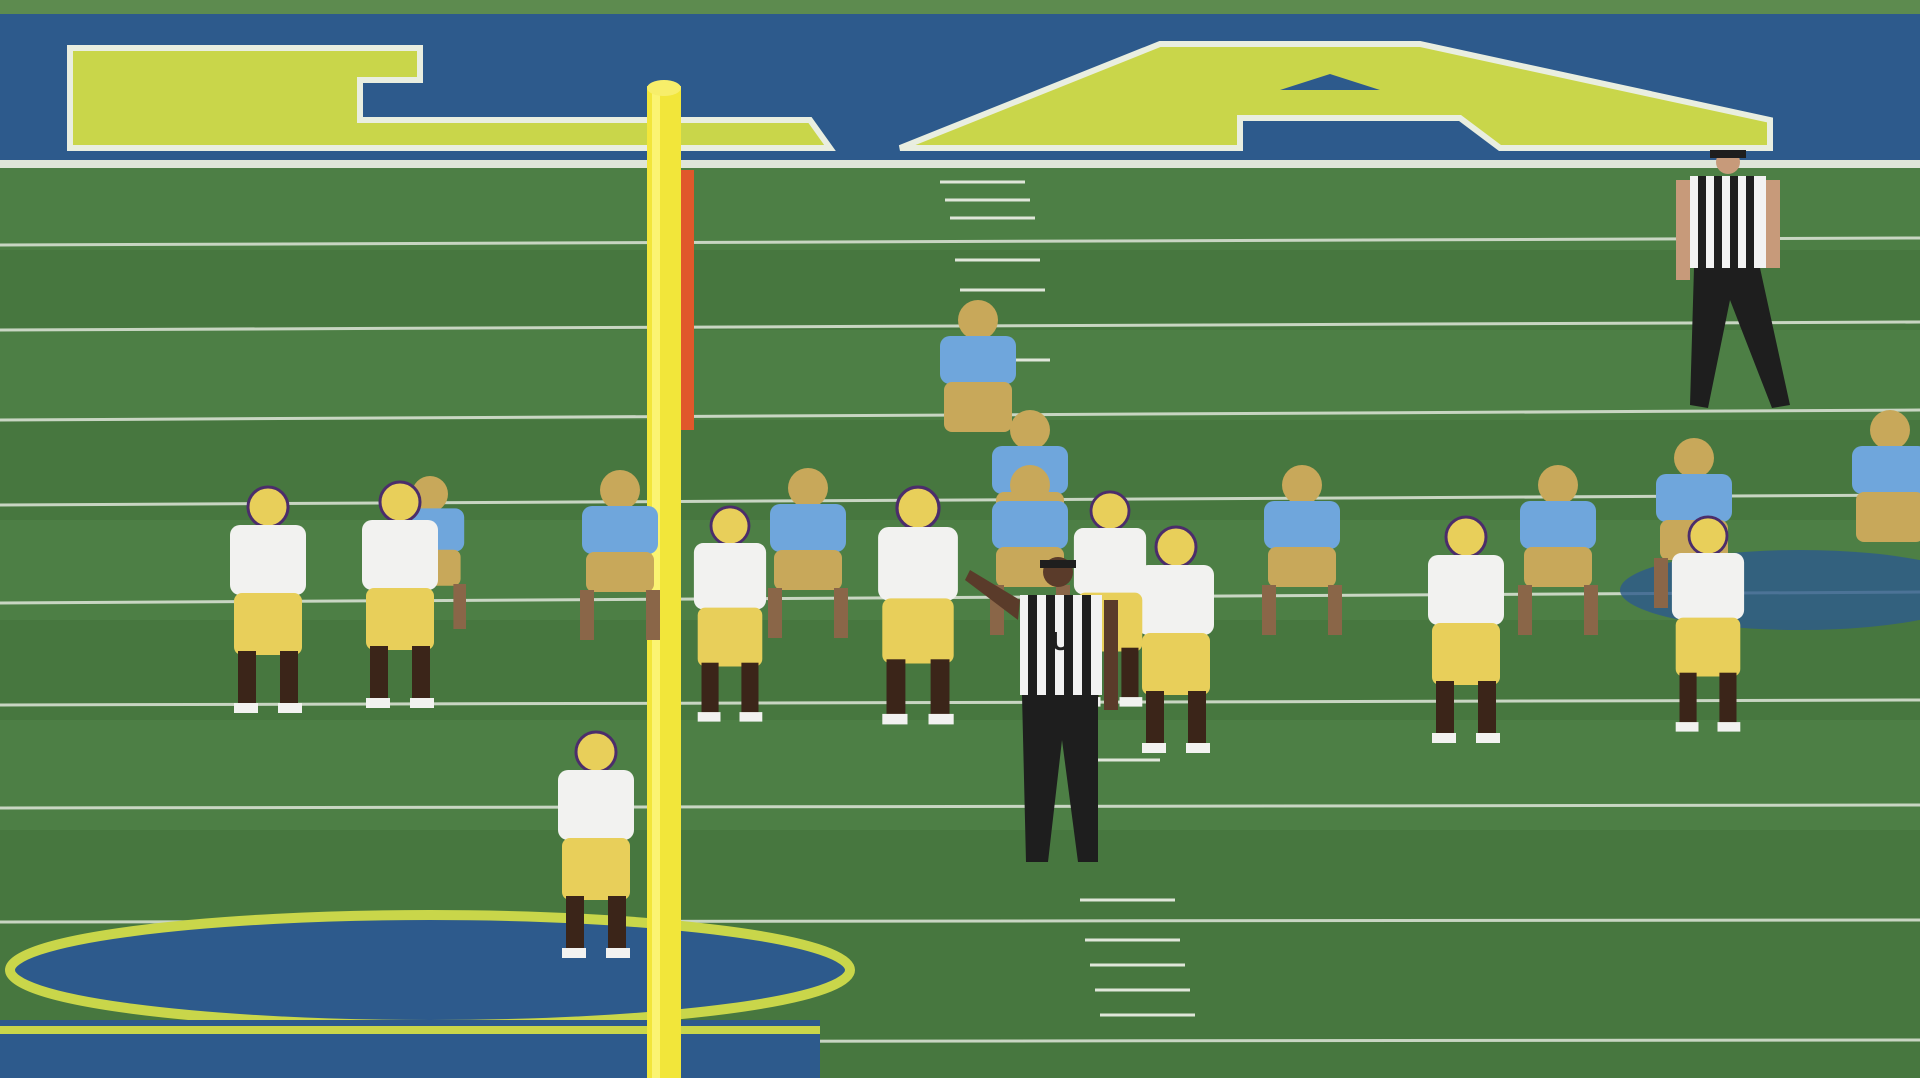 This screenshot has height=1078, width=1920. What do you see at coordinates (960, 164) in the screenshot?
I see `endzone-bottom-line` at bounding box center [960, 164].